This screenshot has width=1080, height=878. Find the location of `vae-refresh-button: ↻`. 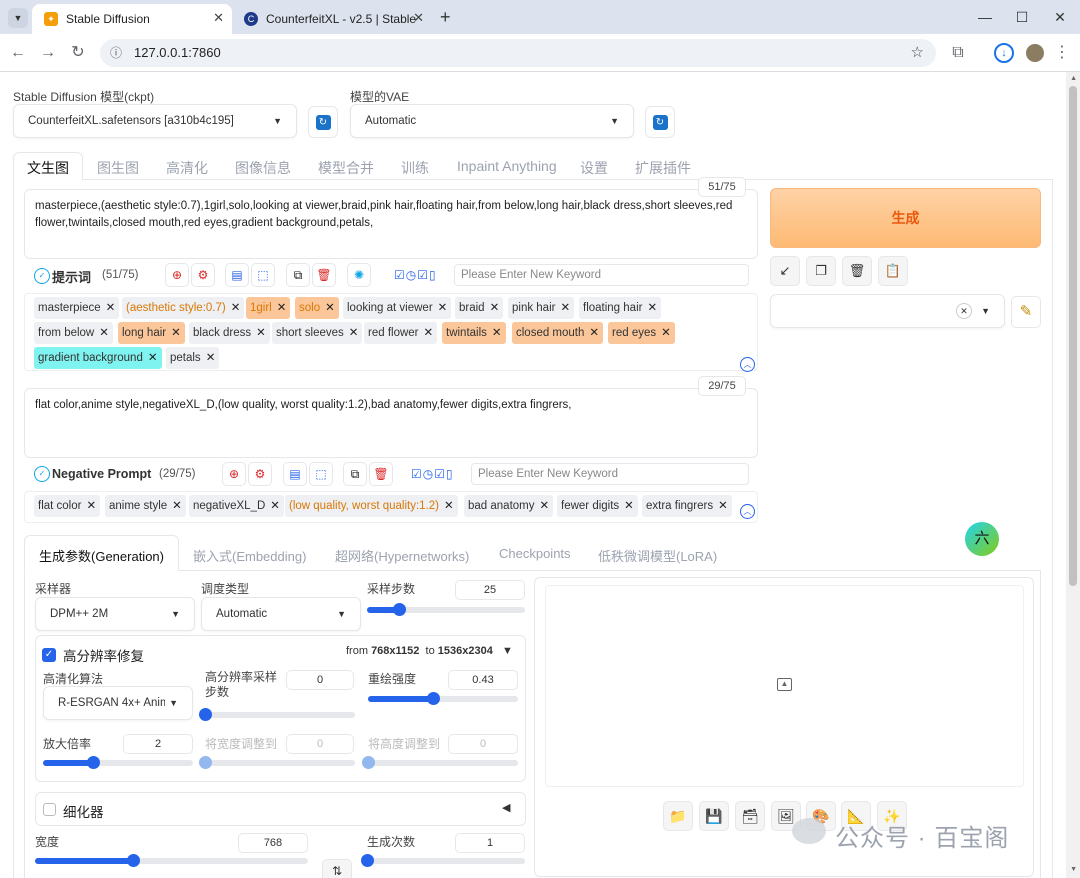

vae-refresh-button: ↻ is located at coordinates (660, 122).